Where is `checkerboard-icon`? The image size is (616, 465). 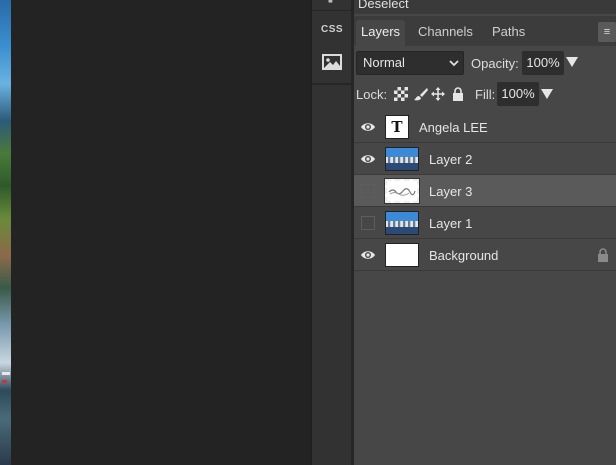
checkerboard-icon is located at coordinates (402, 95).